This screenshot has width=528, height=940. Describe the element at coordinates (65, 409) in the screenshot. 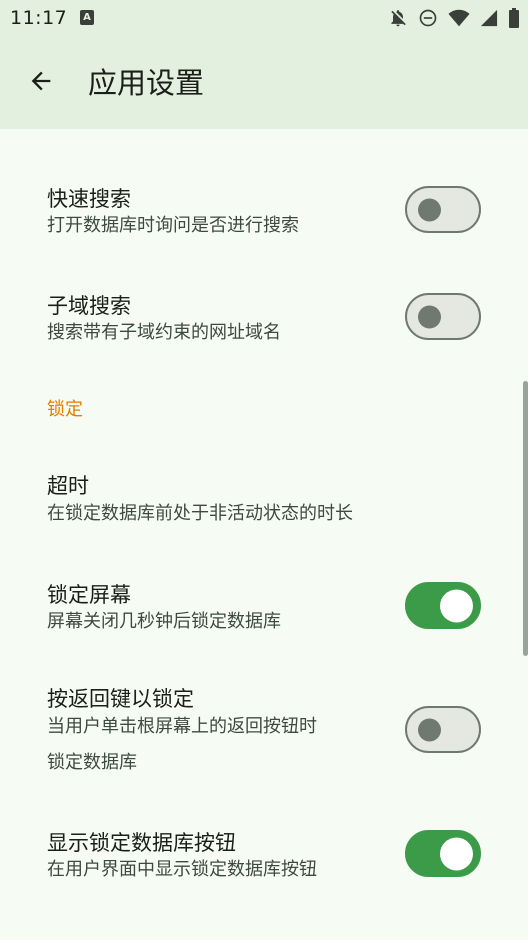

I see `section-header-lock: 锁定` at that location.